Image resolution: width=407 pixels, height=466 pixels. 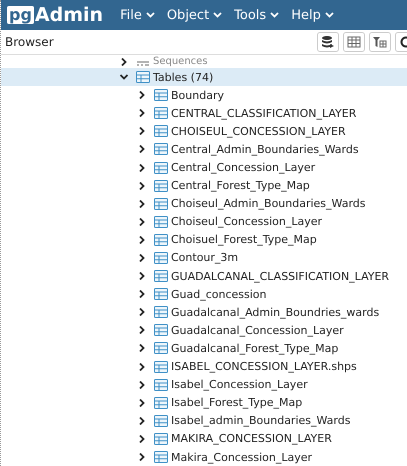 I want to click on tree-item: Choisuel_Forest_Type_Map, so click(x=204, y=239).